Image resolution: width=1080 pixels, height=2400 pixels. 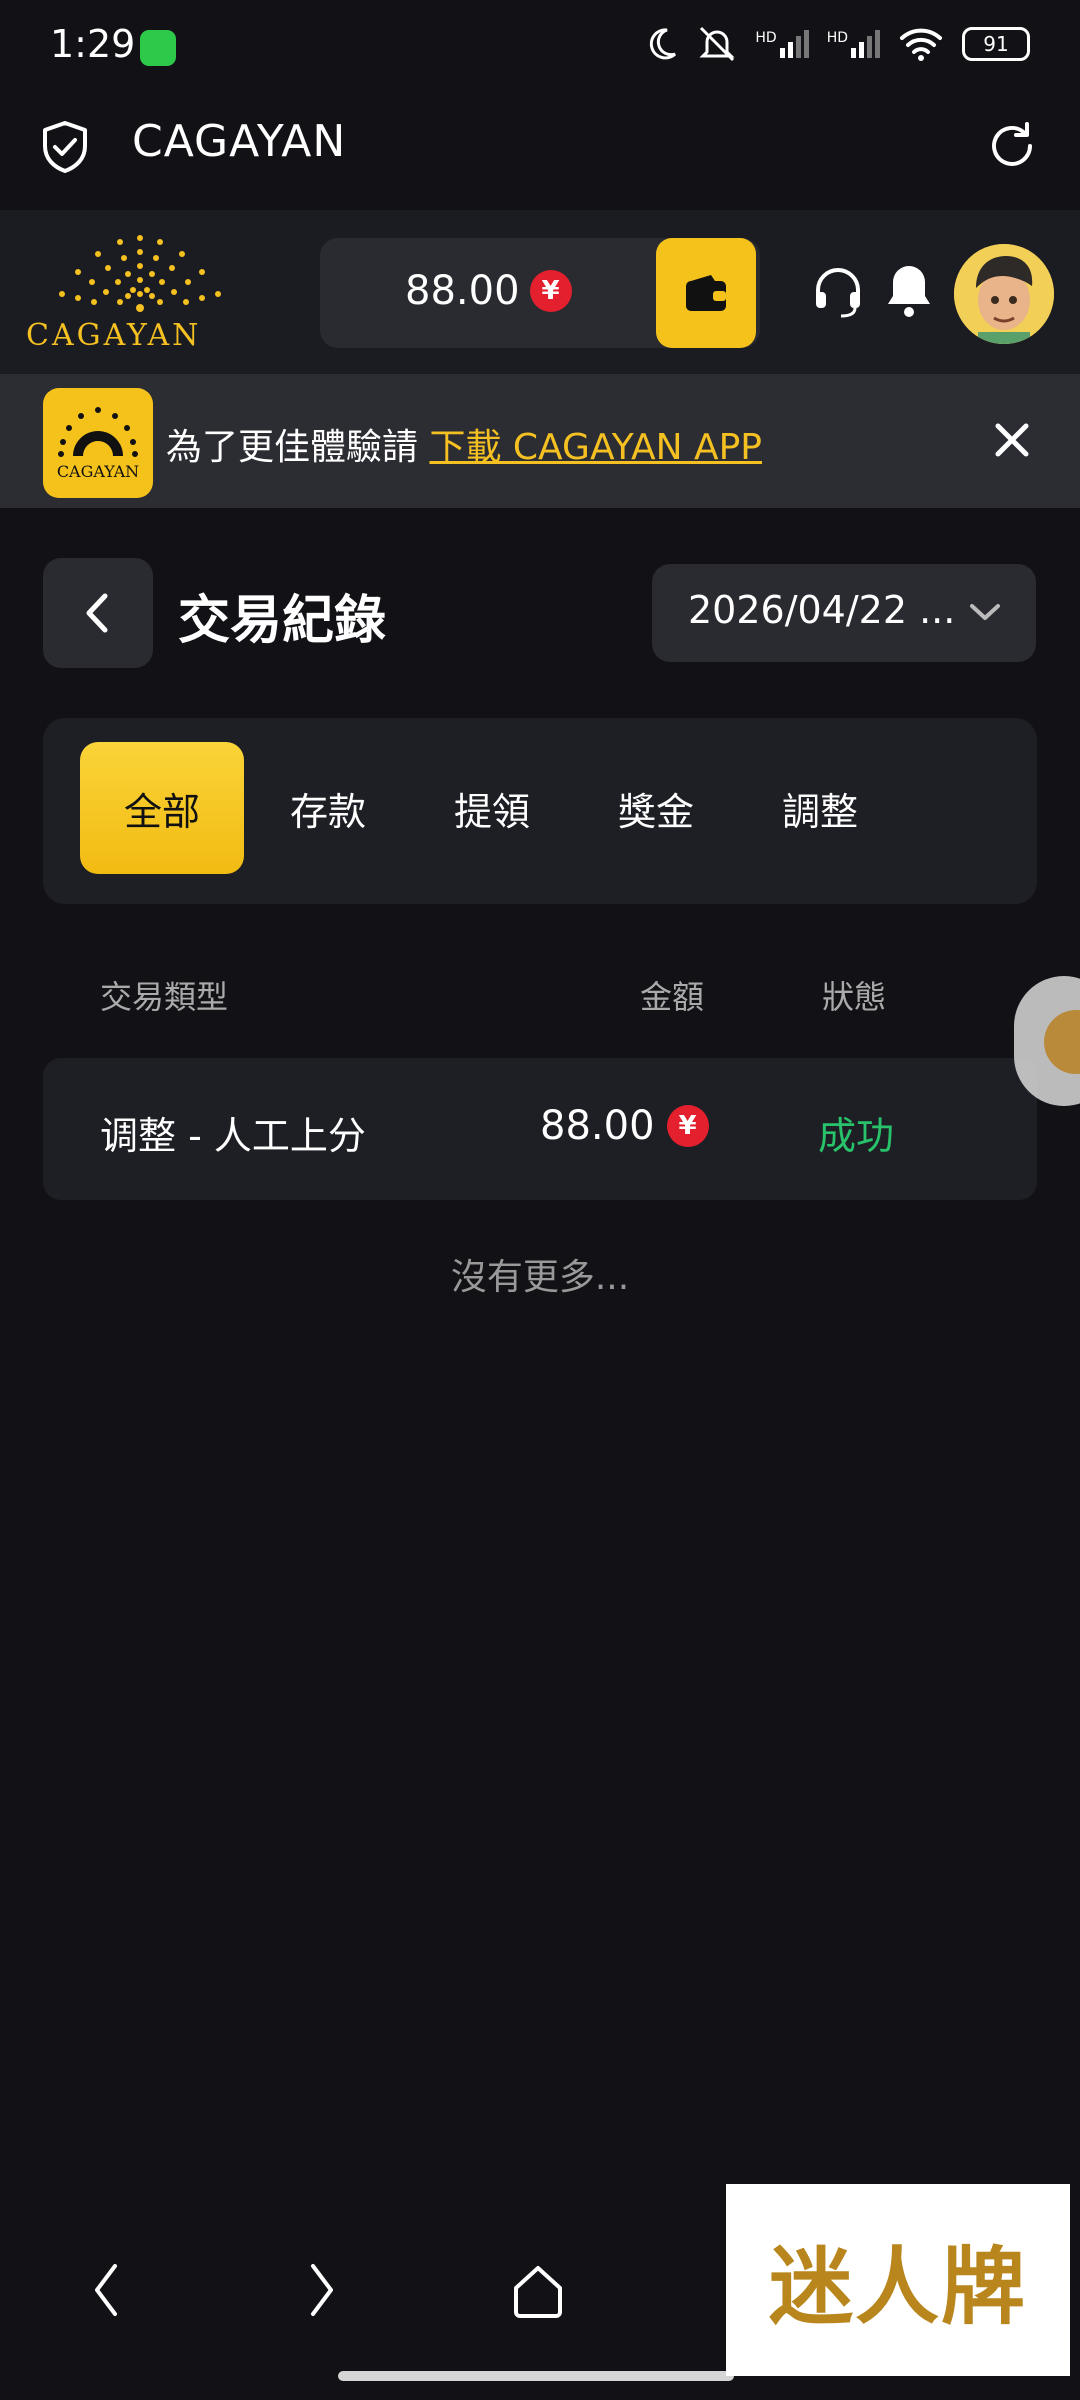 I want to click on page-title: 交易紀錄, so click(x=282, y=621).